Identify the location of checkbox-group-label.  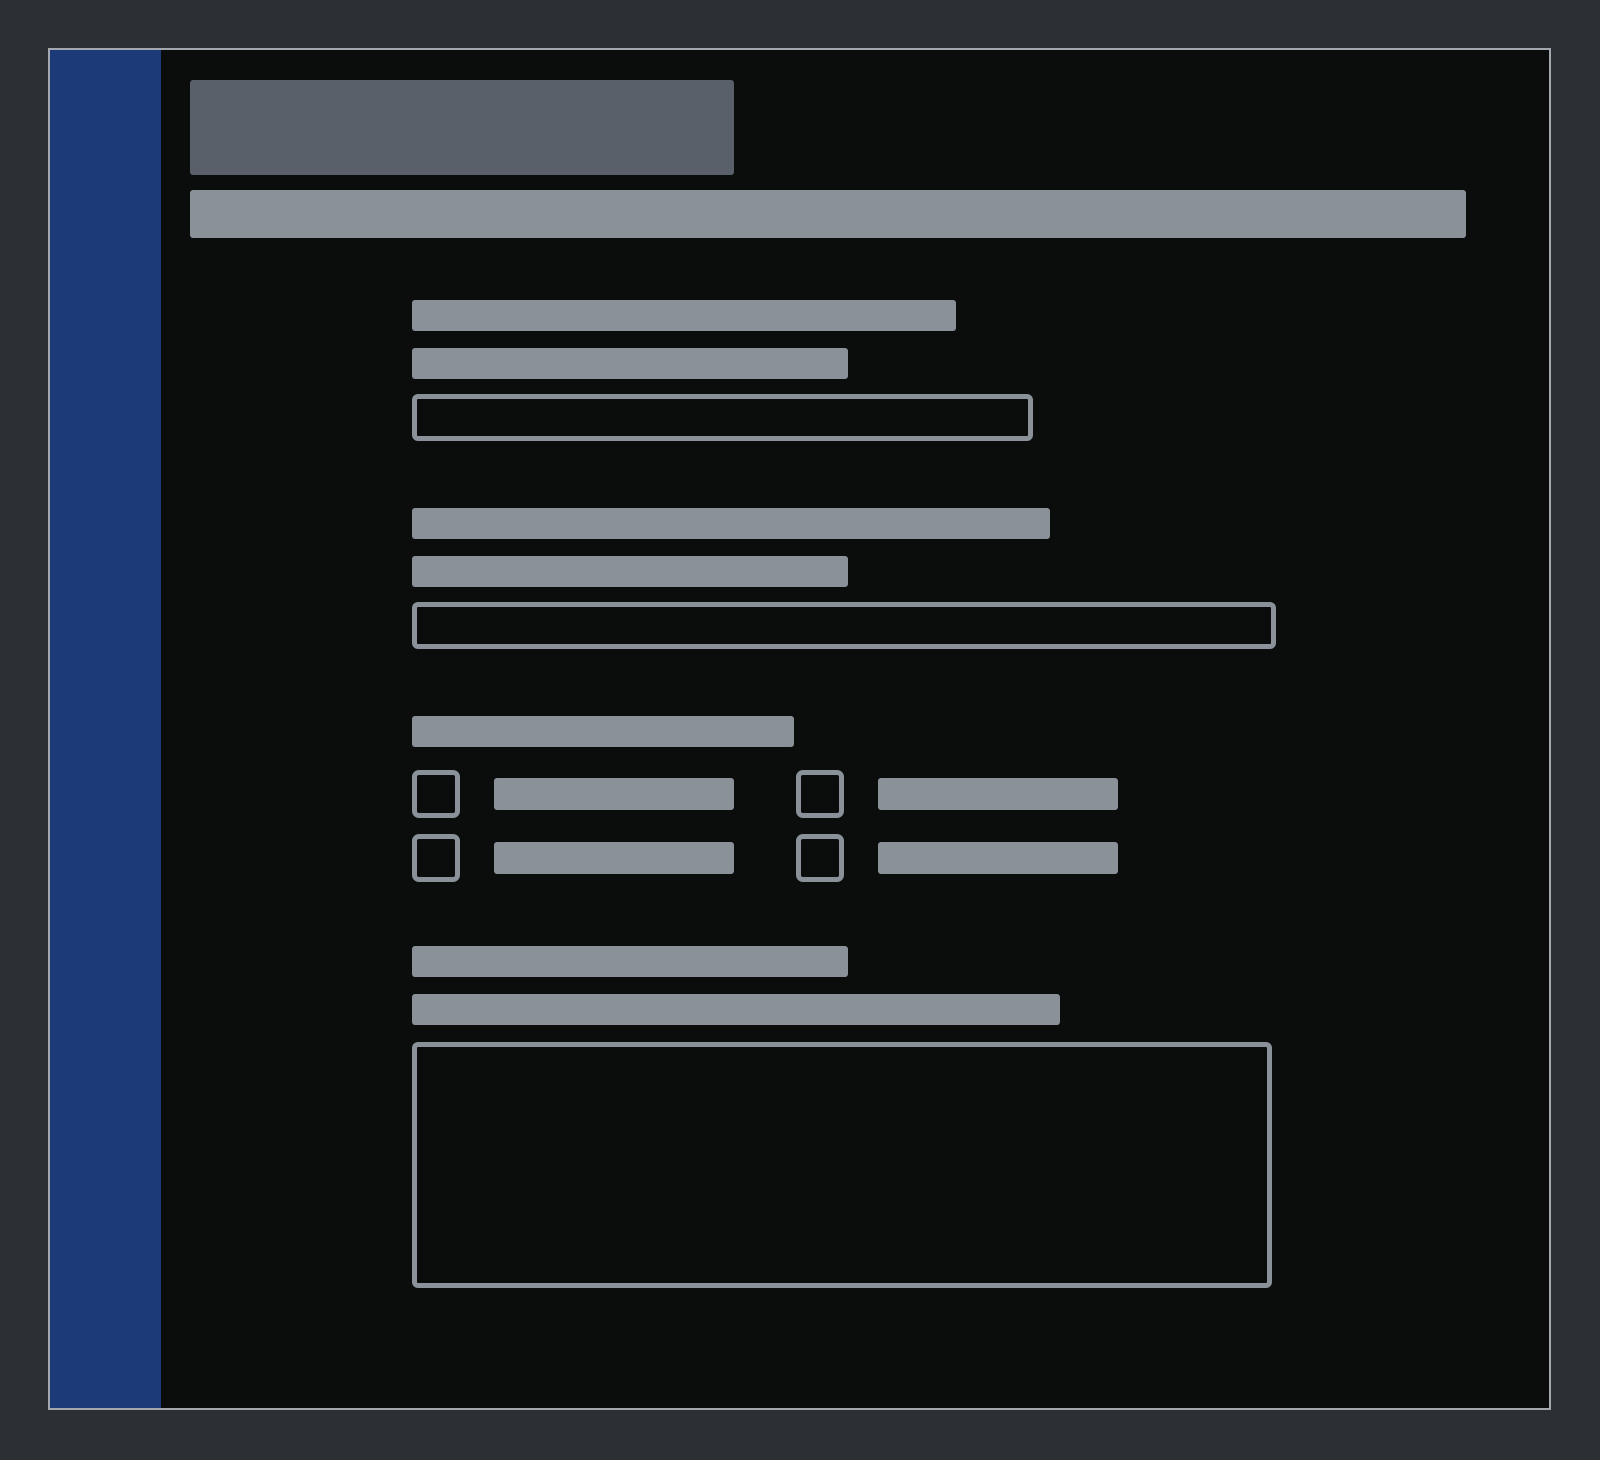
(603, 731).